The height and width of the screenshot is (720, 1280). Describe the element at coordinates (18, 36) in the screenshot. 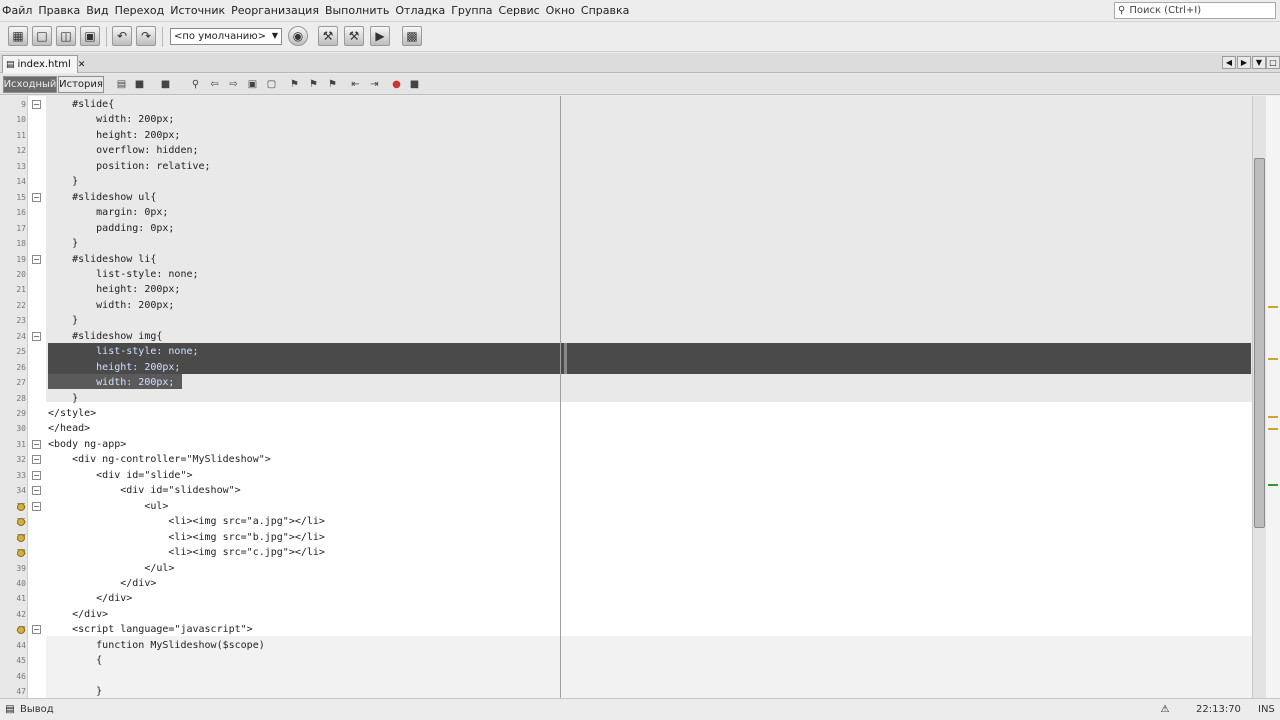

I see `new-project-icon: ▦` at that location.